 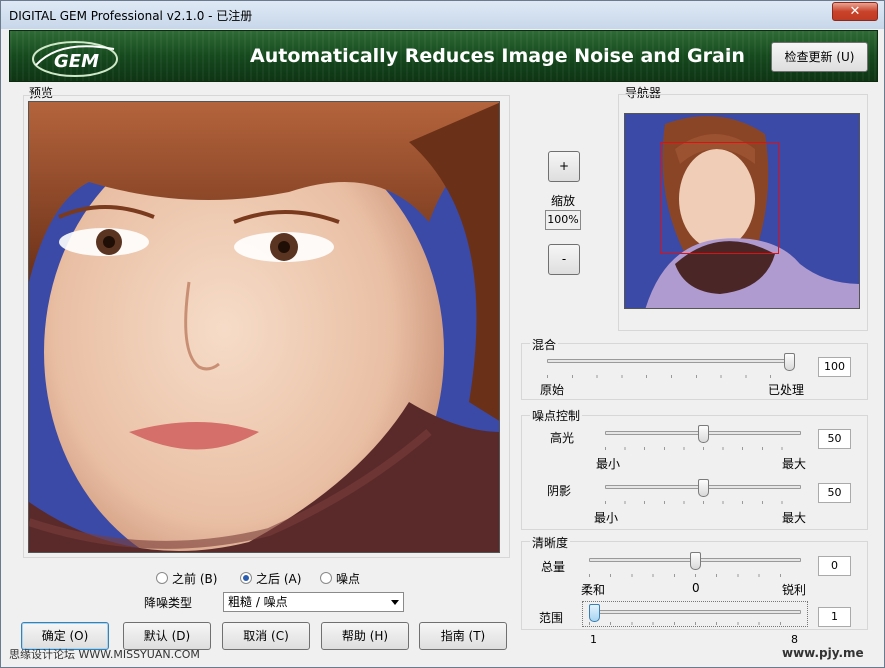 I want to click on watermark-left: 思缘设计论坛 WWW.MISSYUAN.COM, so click(x=104, y=654).